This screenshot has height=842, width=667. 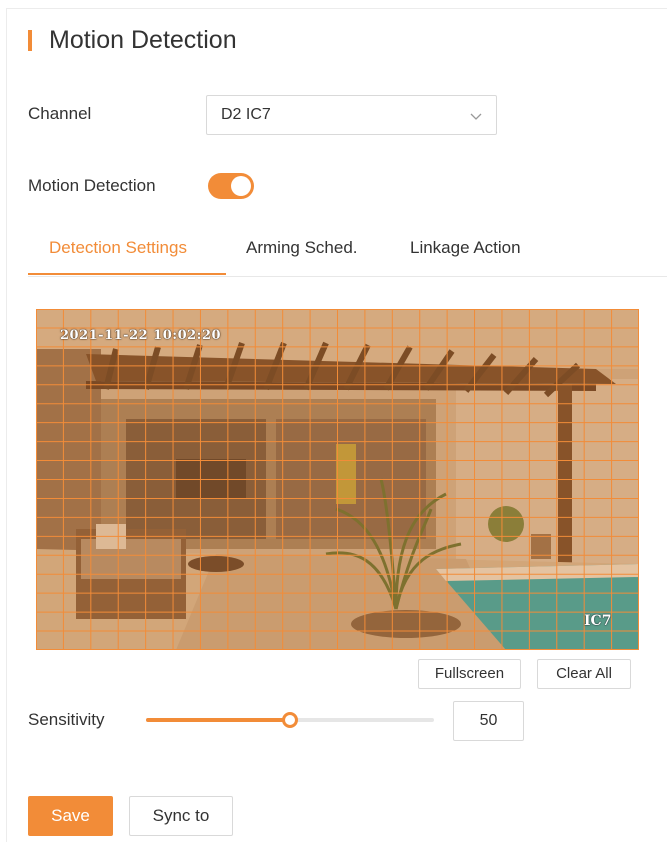 I want to click on clear-all-button: Clear All, so click(x=584, y=674).